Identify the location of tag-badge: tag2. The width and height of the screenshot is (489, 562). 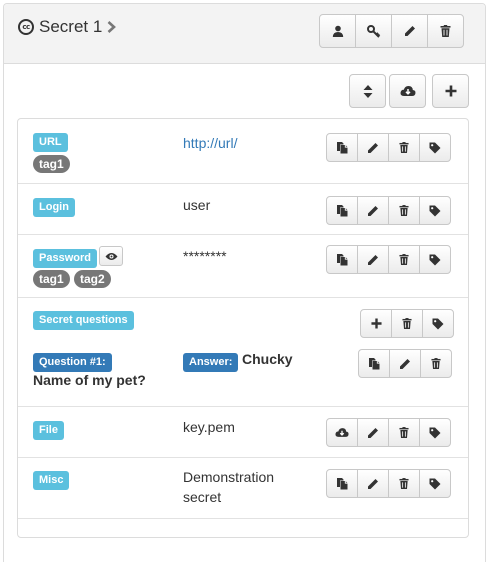
(92, 279).